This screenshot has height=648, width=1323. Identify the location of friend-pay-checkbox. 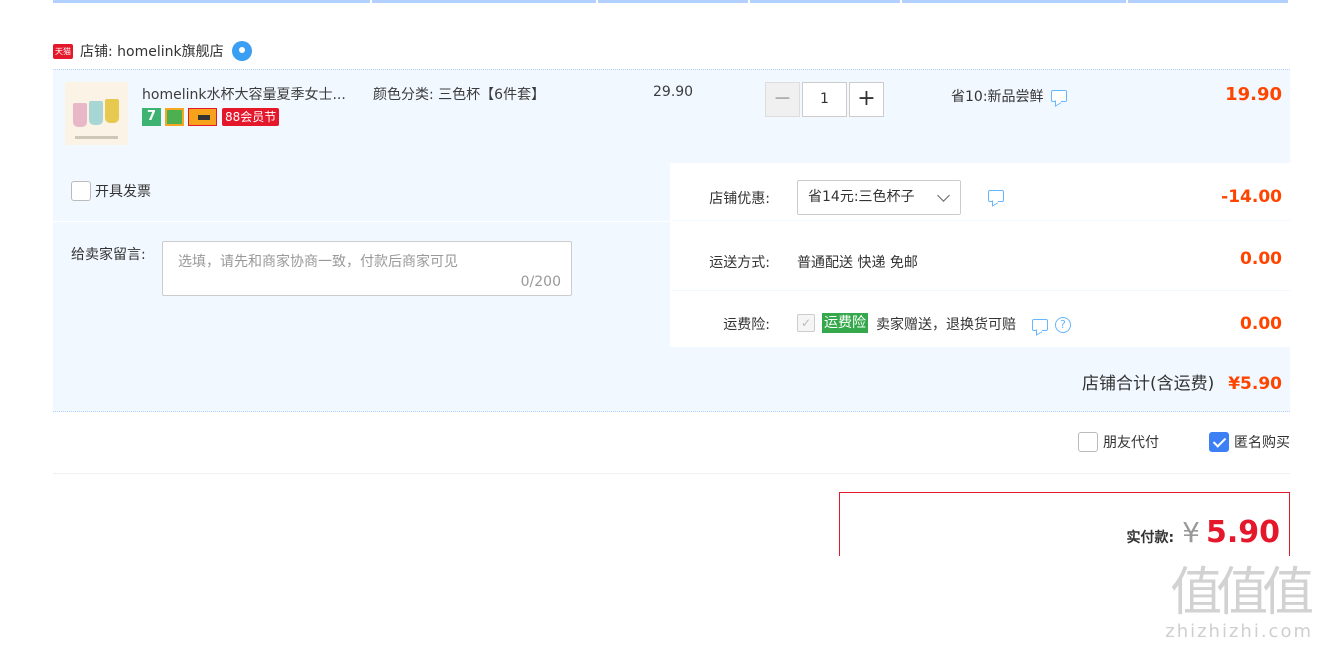
(1088, 442).